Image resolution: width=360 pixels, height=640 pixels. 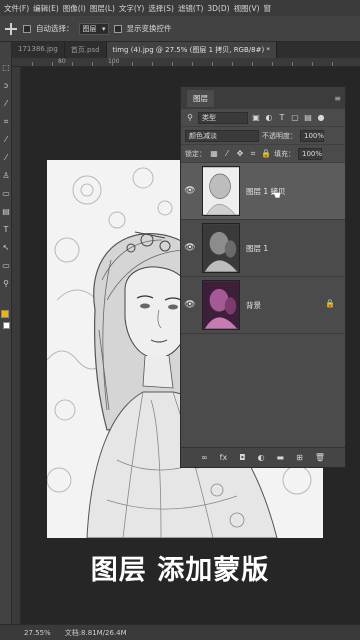 What do you see at coordinates (242, 457) in the screenshot?
I see `add-mask-icon: ◘` at bounding box center [242, 457].